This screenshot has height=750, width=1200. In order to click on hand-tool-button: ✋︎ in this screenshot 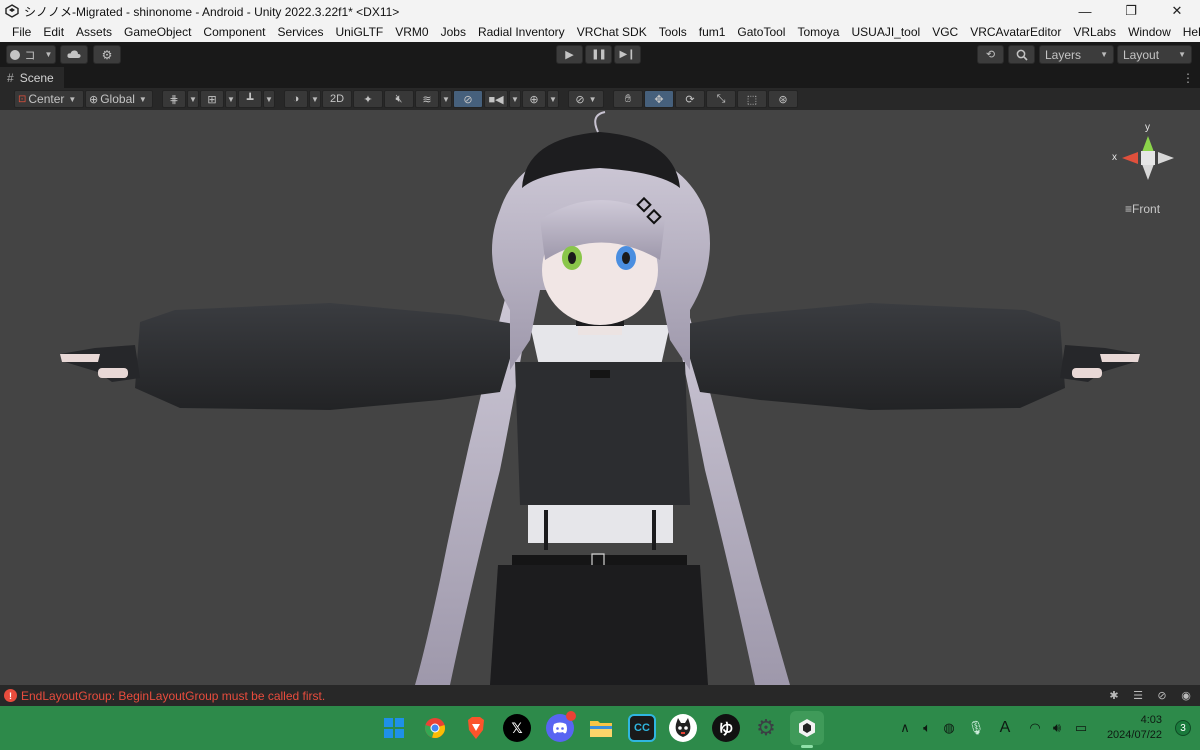, I will do `click(628, 99)`.